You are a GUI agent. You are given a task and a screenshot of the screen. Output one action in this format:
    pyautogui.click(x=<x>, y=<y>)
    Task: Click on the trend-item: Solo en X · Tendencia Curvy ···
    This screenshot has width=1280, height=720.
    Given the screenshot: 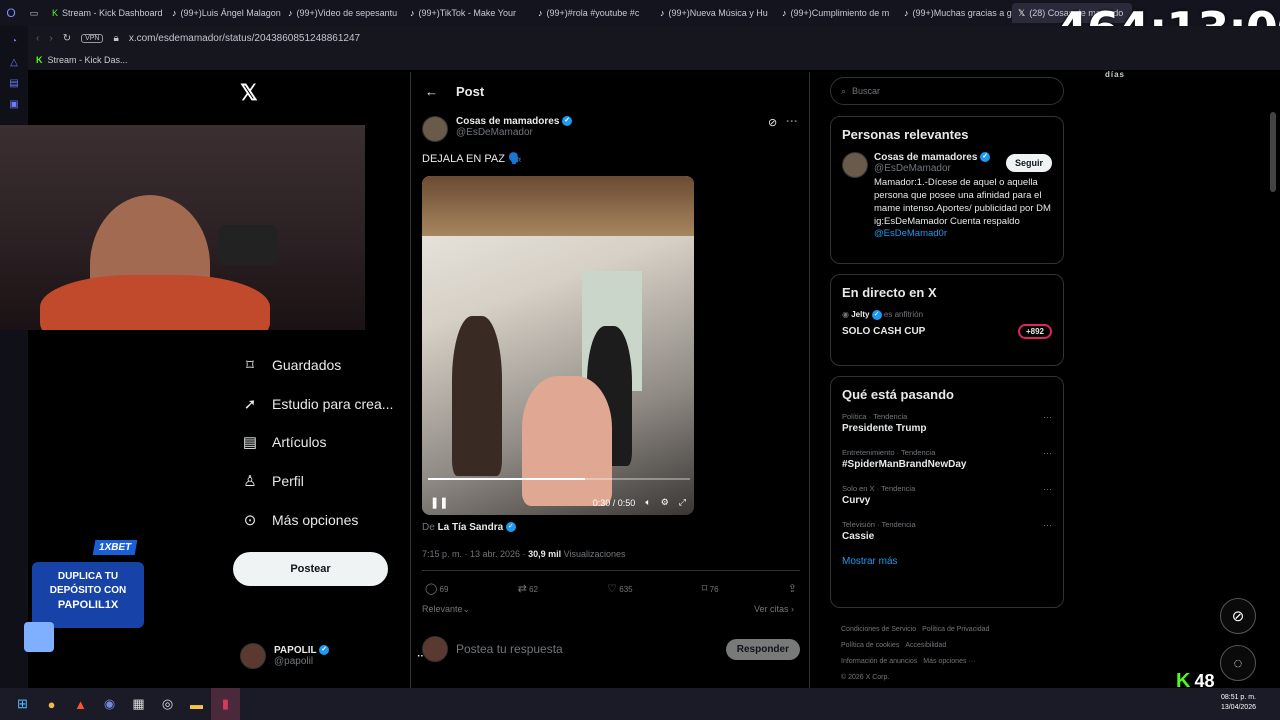 What is the action you would take?
    pyautogui.click(x=947, y=495)
    